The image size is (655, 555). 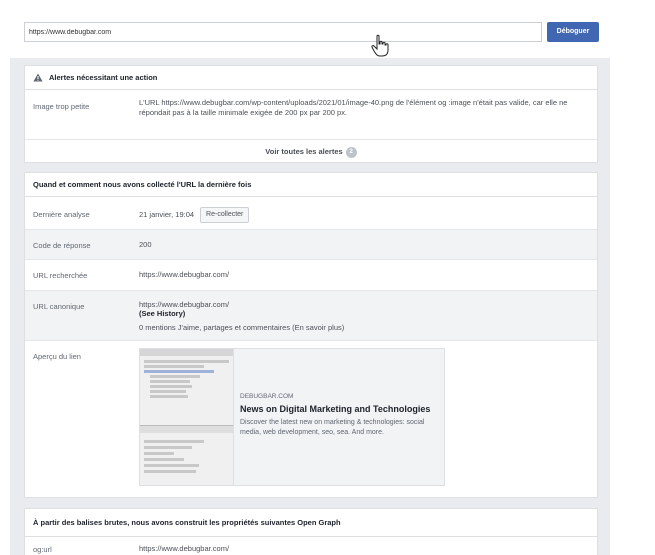 I want to click on alerts-title: Alertes nécessitant une action, so click(x=103, y=77).